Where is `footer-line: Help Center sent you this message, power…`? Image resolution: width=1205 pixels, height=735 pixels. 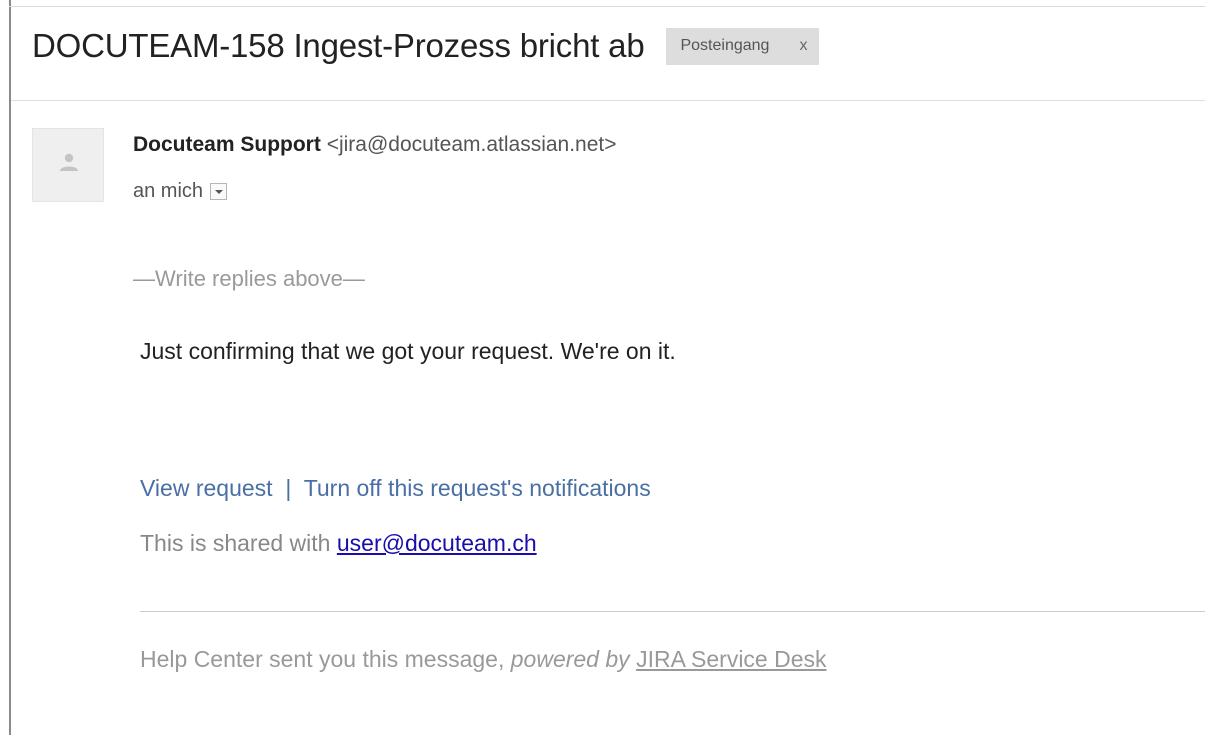
footer-line: Help Center sent you this message, power… is located at coordinates (483, 659).